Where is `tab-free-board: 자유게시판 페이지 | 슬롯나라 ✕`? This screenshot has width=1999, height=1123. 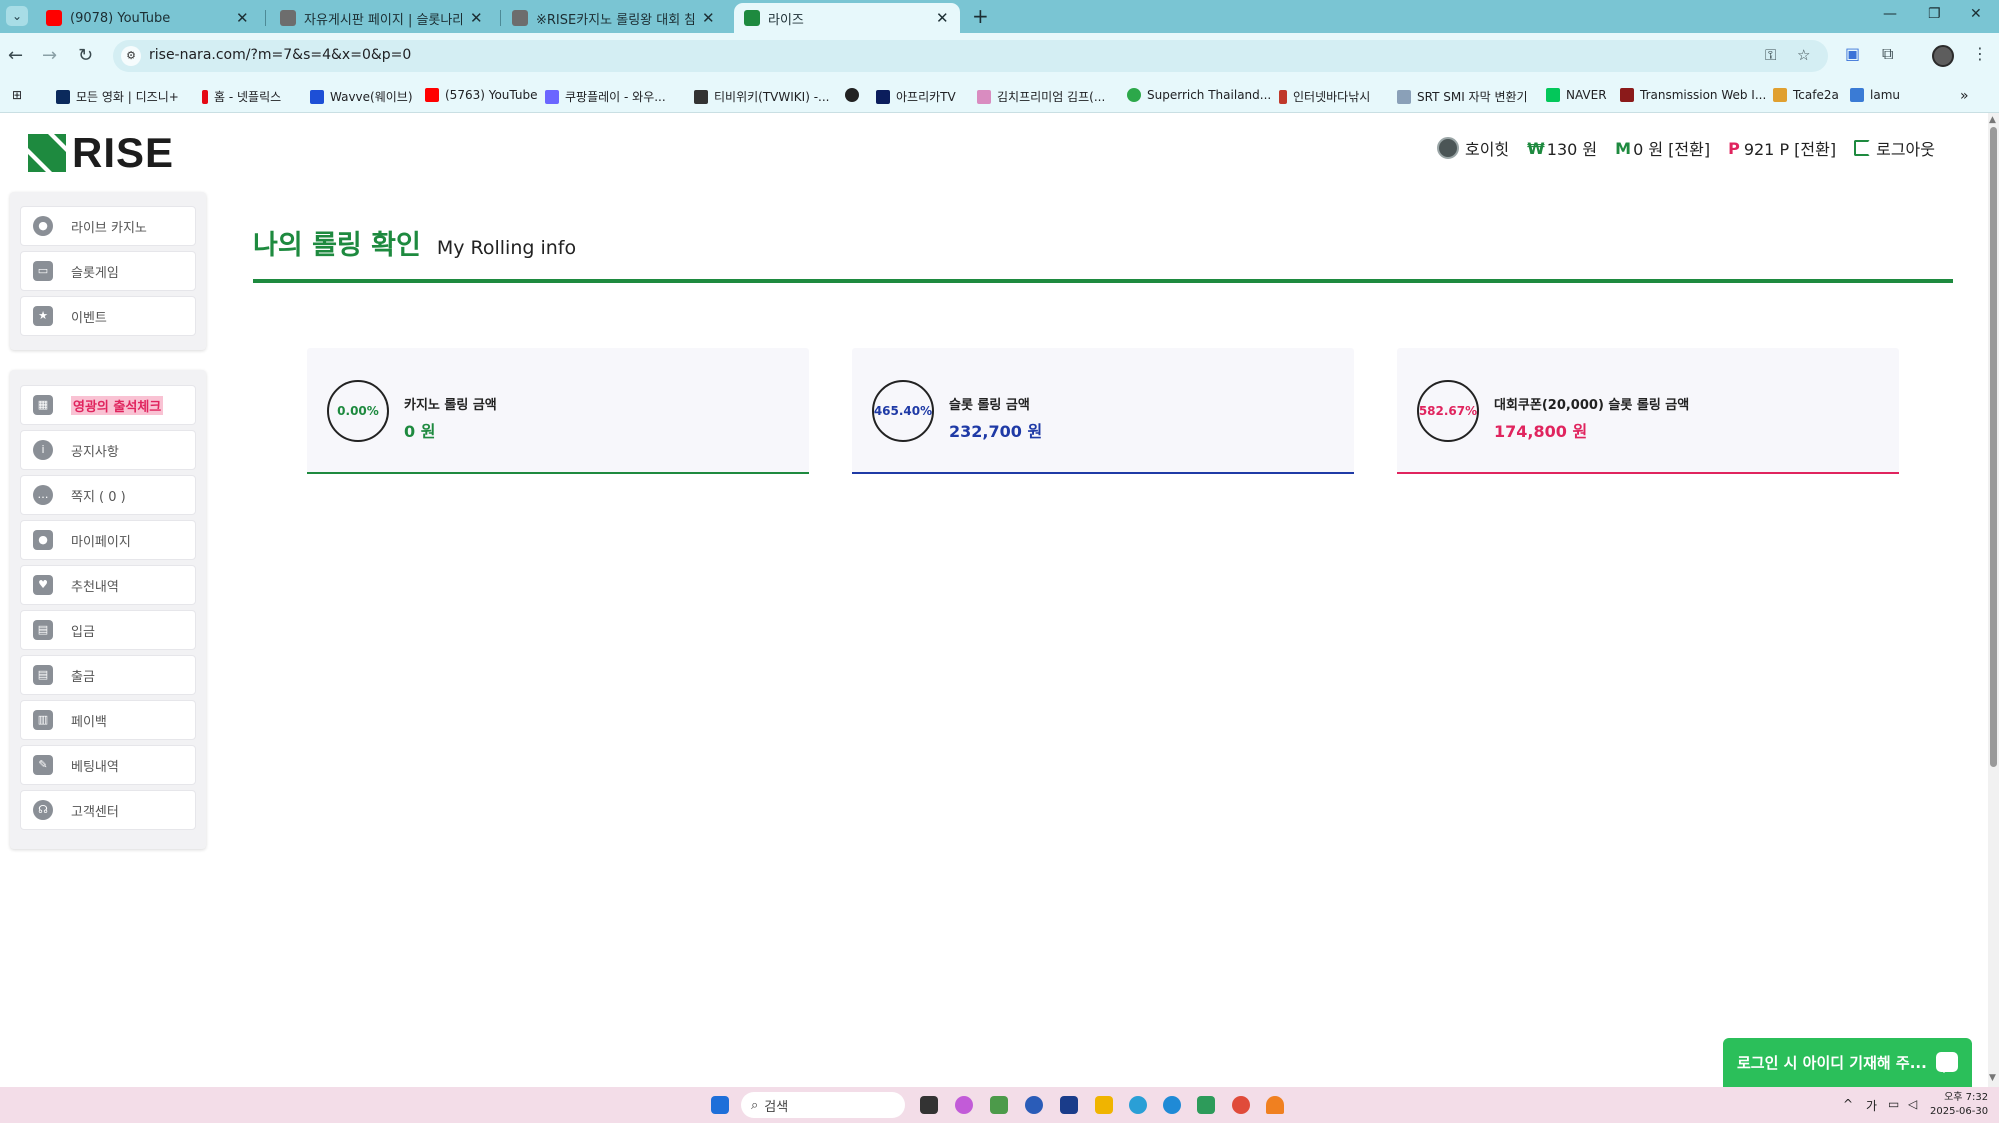
tab-free-board: 자유게시판 페이지 | 슬롯나라 ✕ is located at coordinates (382, 18).